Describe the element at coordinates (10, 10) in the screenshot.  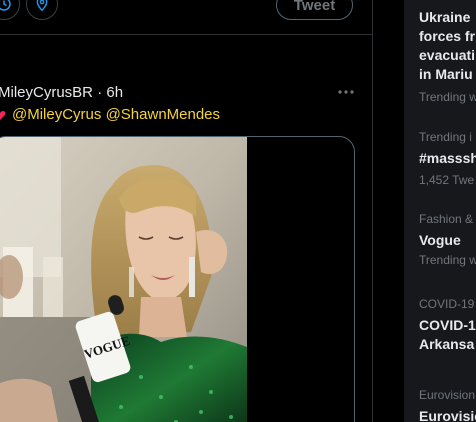
I see `schedule-icon` at that location.